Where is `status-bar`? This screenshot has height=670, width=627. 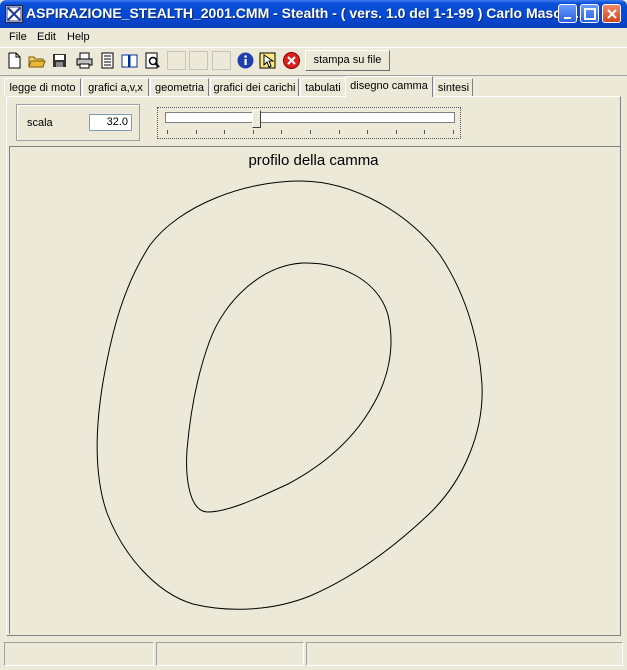
status-bar is located at coordinates (313, 655).